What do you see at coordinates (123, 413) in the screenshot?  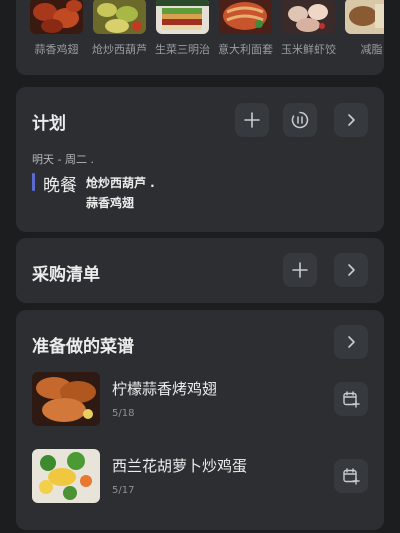 I see `recipe-date: 5/18` at bounding box center [123, 413].